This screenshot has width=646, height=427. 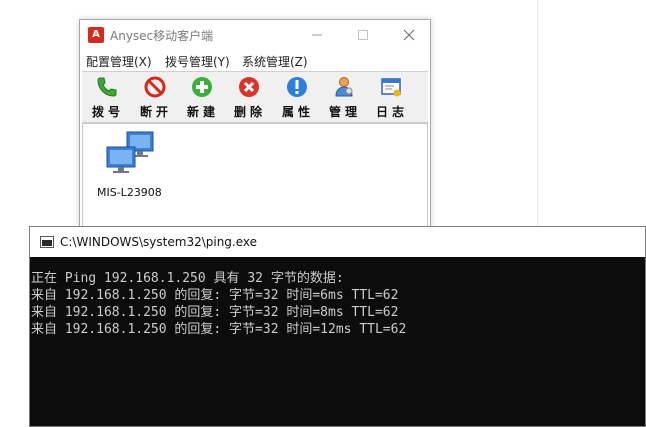 What do you see at coordinates (201, 98) in the screenshot?
I see `new-button: 新建` at bounding box center [201, 98].